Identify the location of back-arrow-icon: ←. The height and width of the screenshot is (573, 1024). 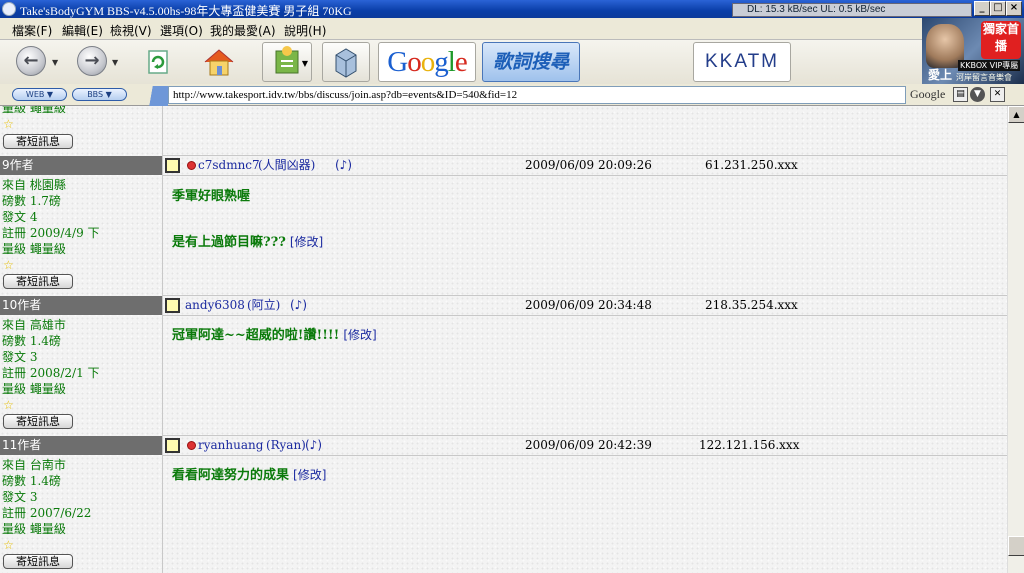
(31, 61).